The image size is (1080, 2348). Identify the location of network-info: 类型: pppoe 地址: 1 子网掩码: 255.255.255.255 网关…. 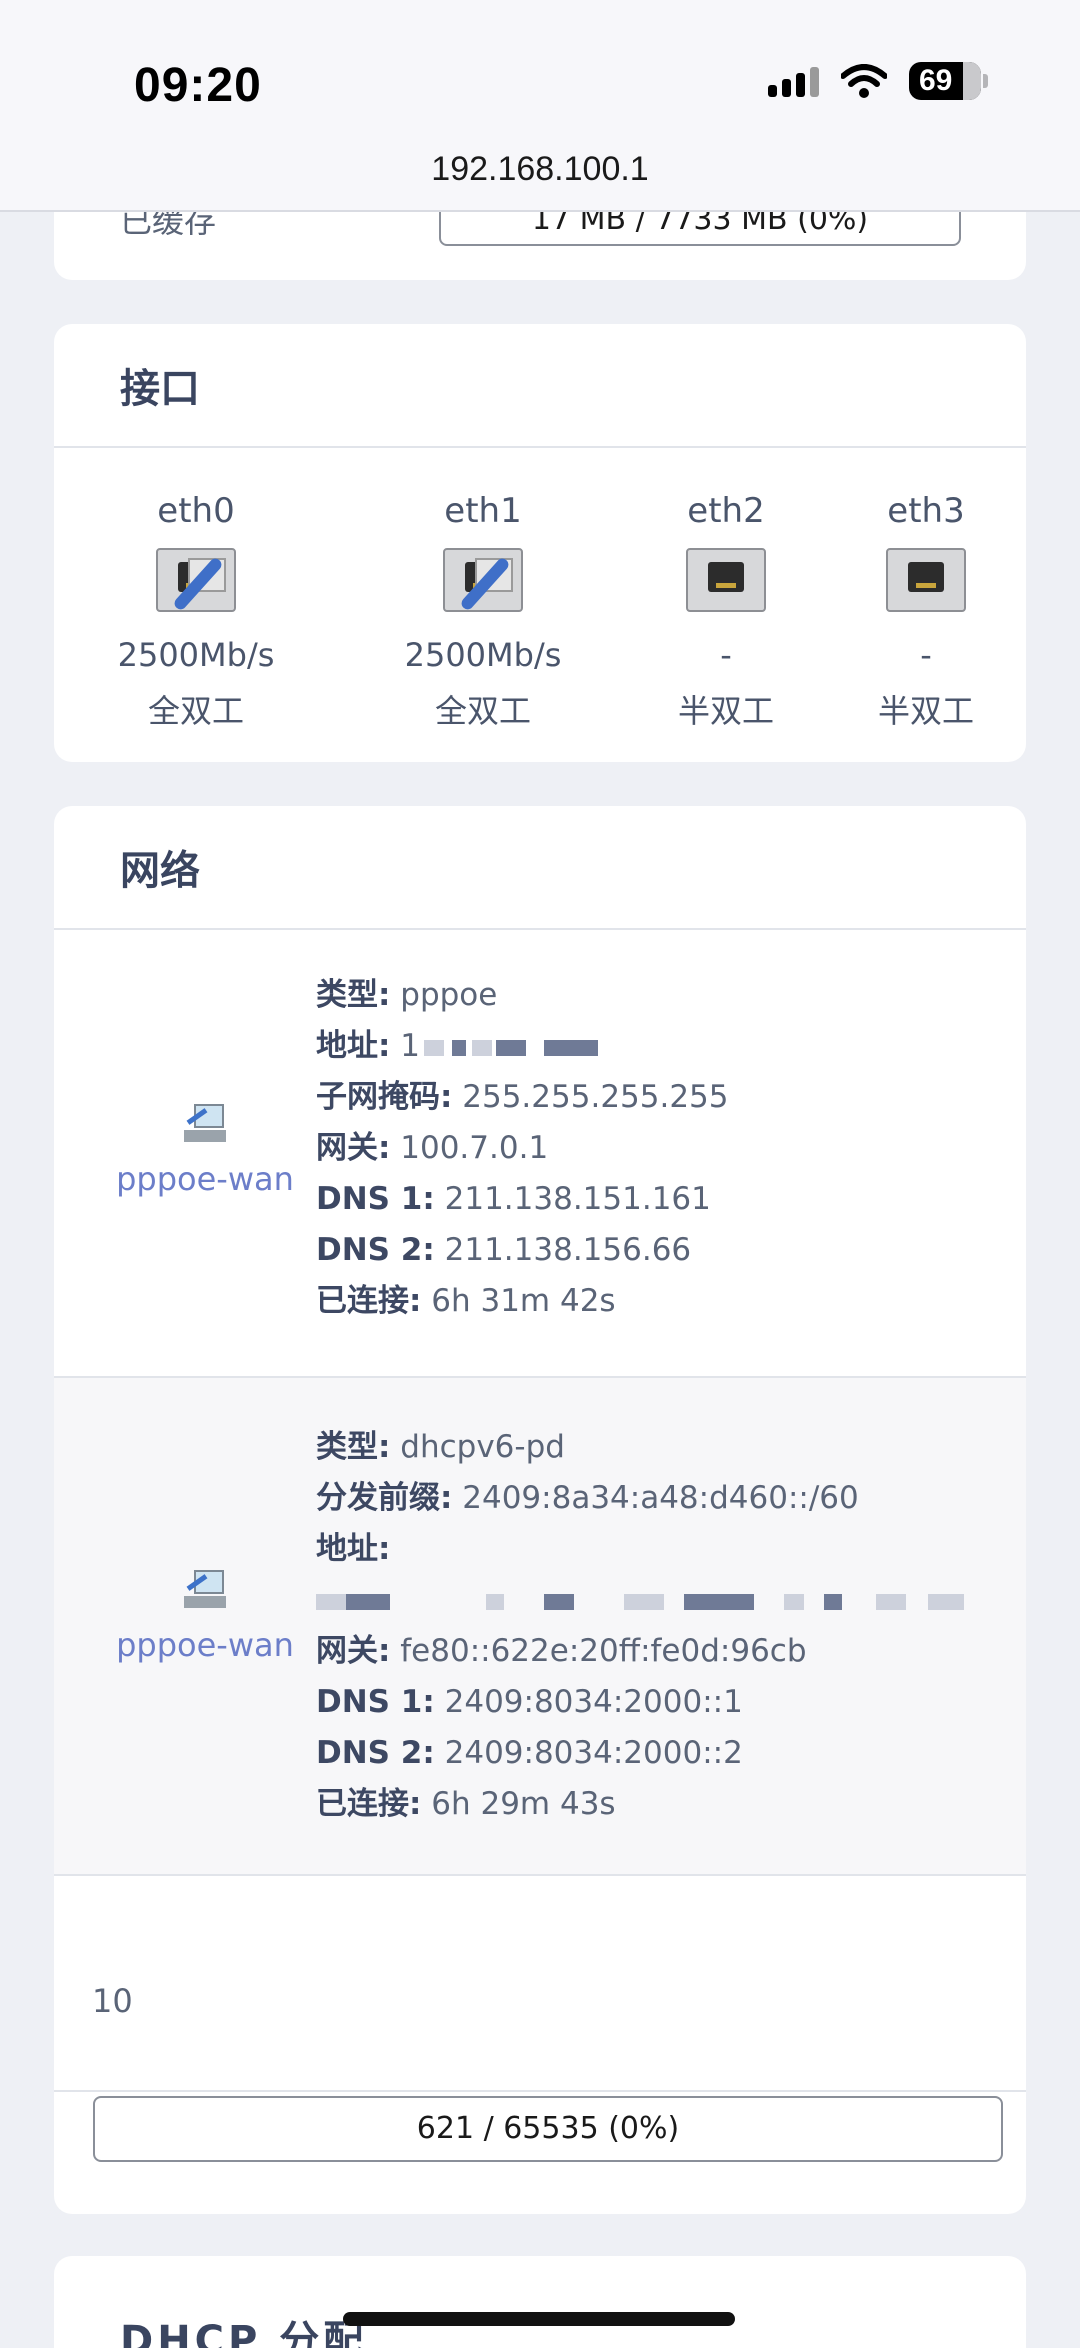
(522, 1148).